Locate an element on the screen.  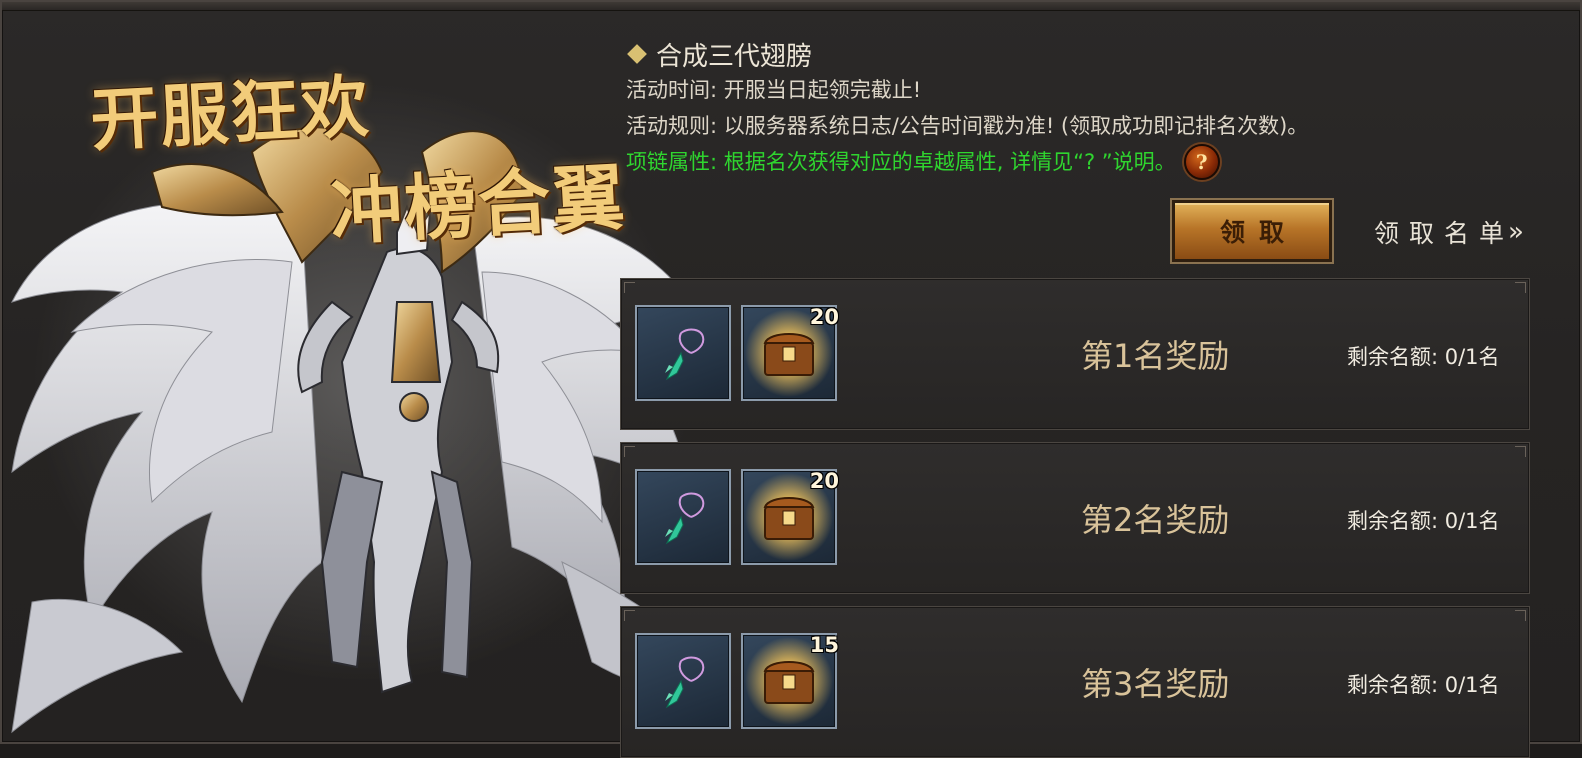
necklace-attribute-line: 项链属性: 根据名次获得对应的卓越属性, 详情见“? ”说明。 ? is located at coordinates (1091, 162).